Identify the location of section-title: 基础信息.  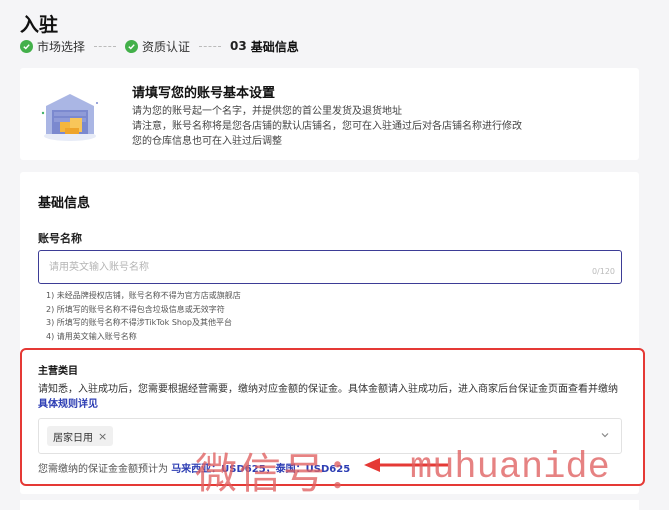
(64, 203).